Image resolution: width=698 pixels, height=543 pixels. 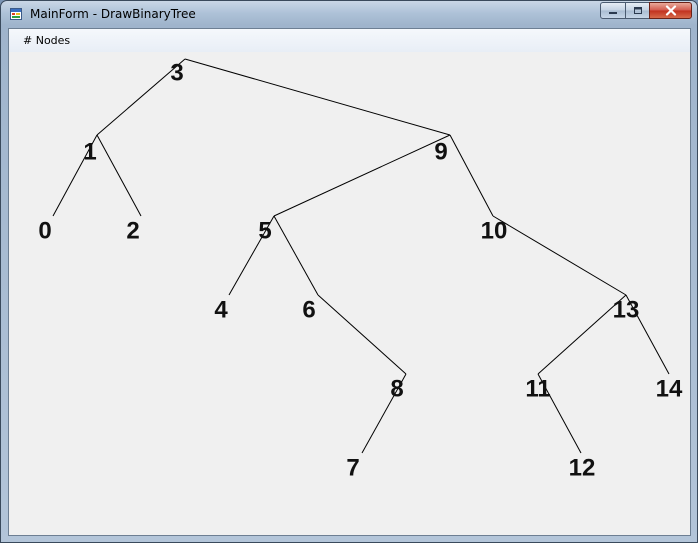 I want to click on minimize-icon, so click(x=613, y=12).